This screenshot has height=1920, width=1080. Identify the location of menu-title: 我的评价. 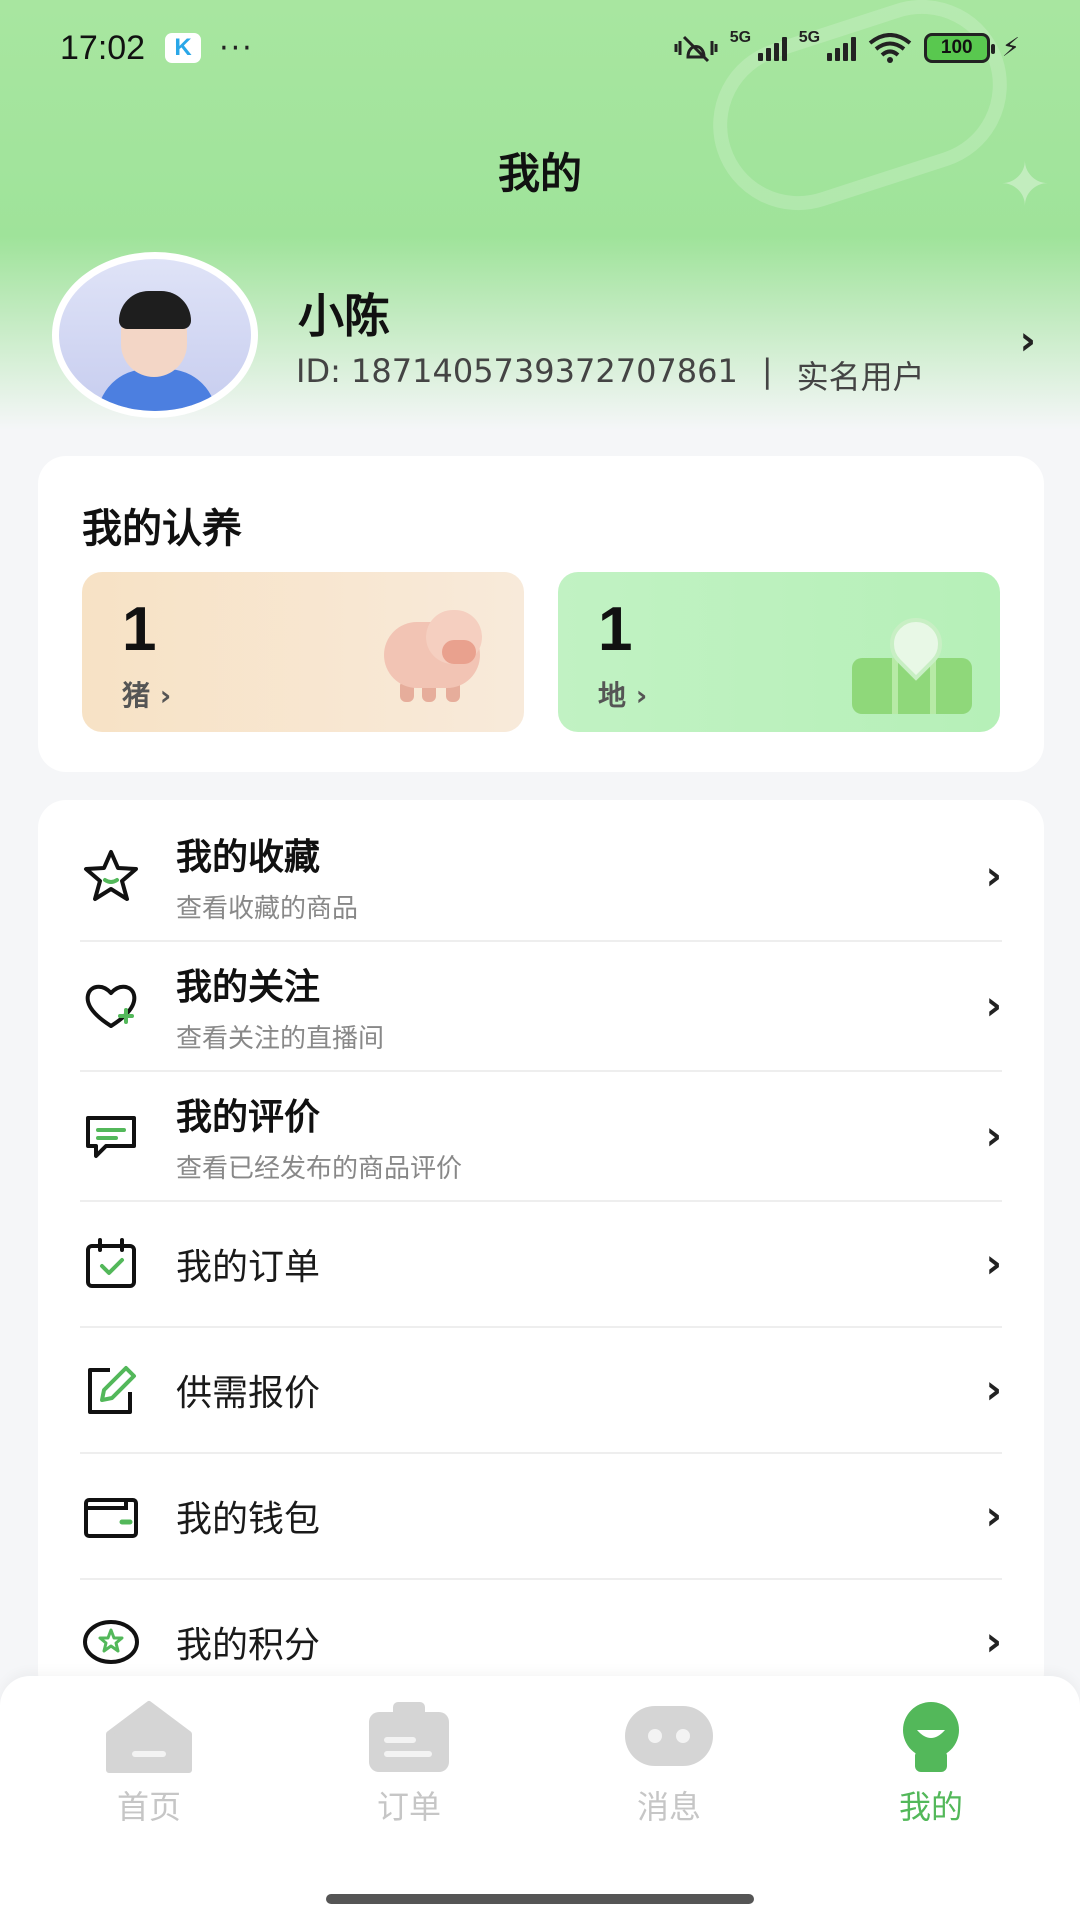
(248, 1117).